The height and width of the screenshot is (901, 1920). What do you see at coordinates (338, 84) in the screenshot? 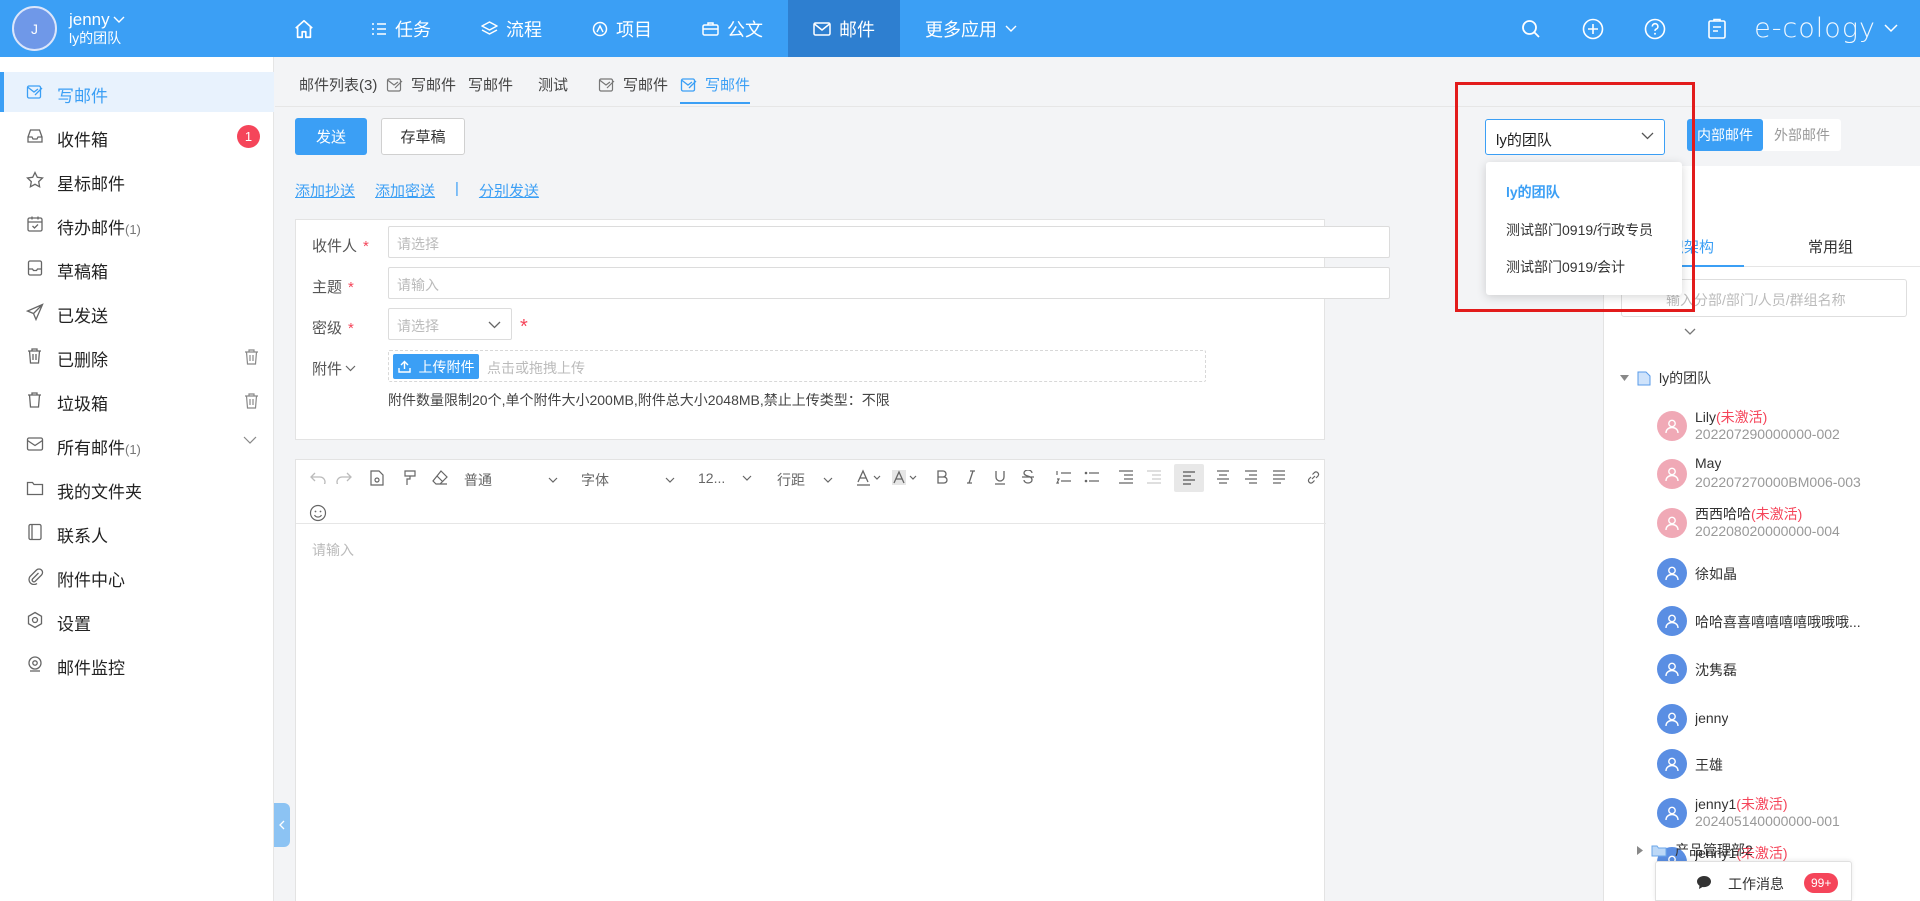
I see `tab-0: 邮件列表(3)` at bounding box center [338, 84].